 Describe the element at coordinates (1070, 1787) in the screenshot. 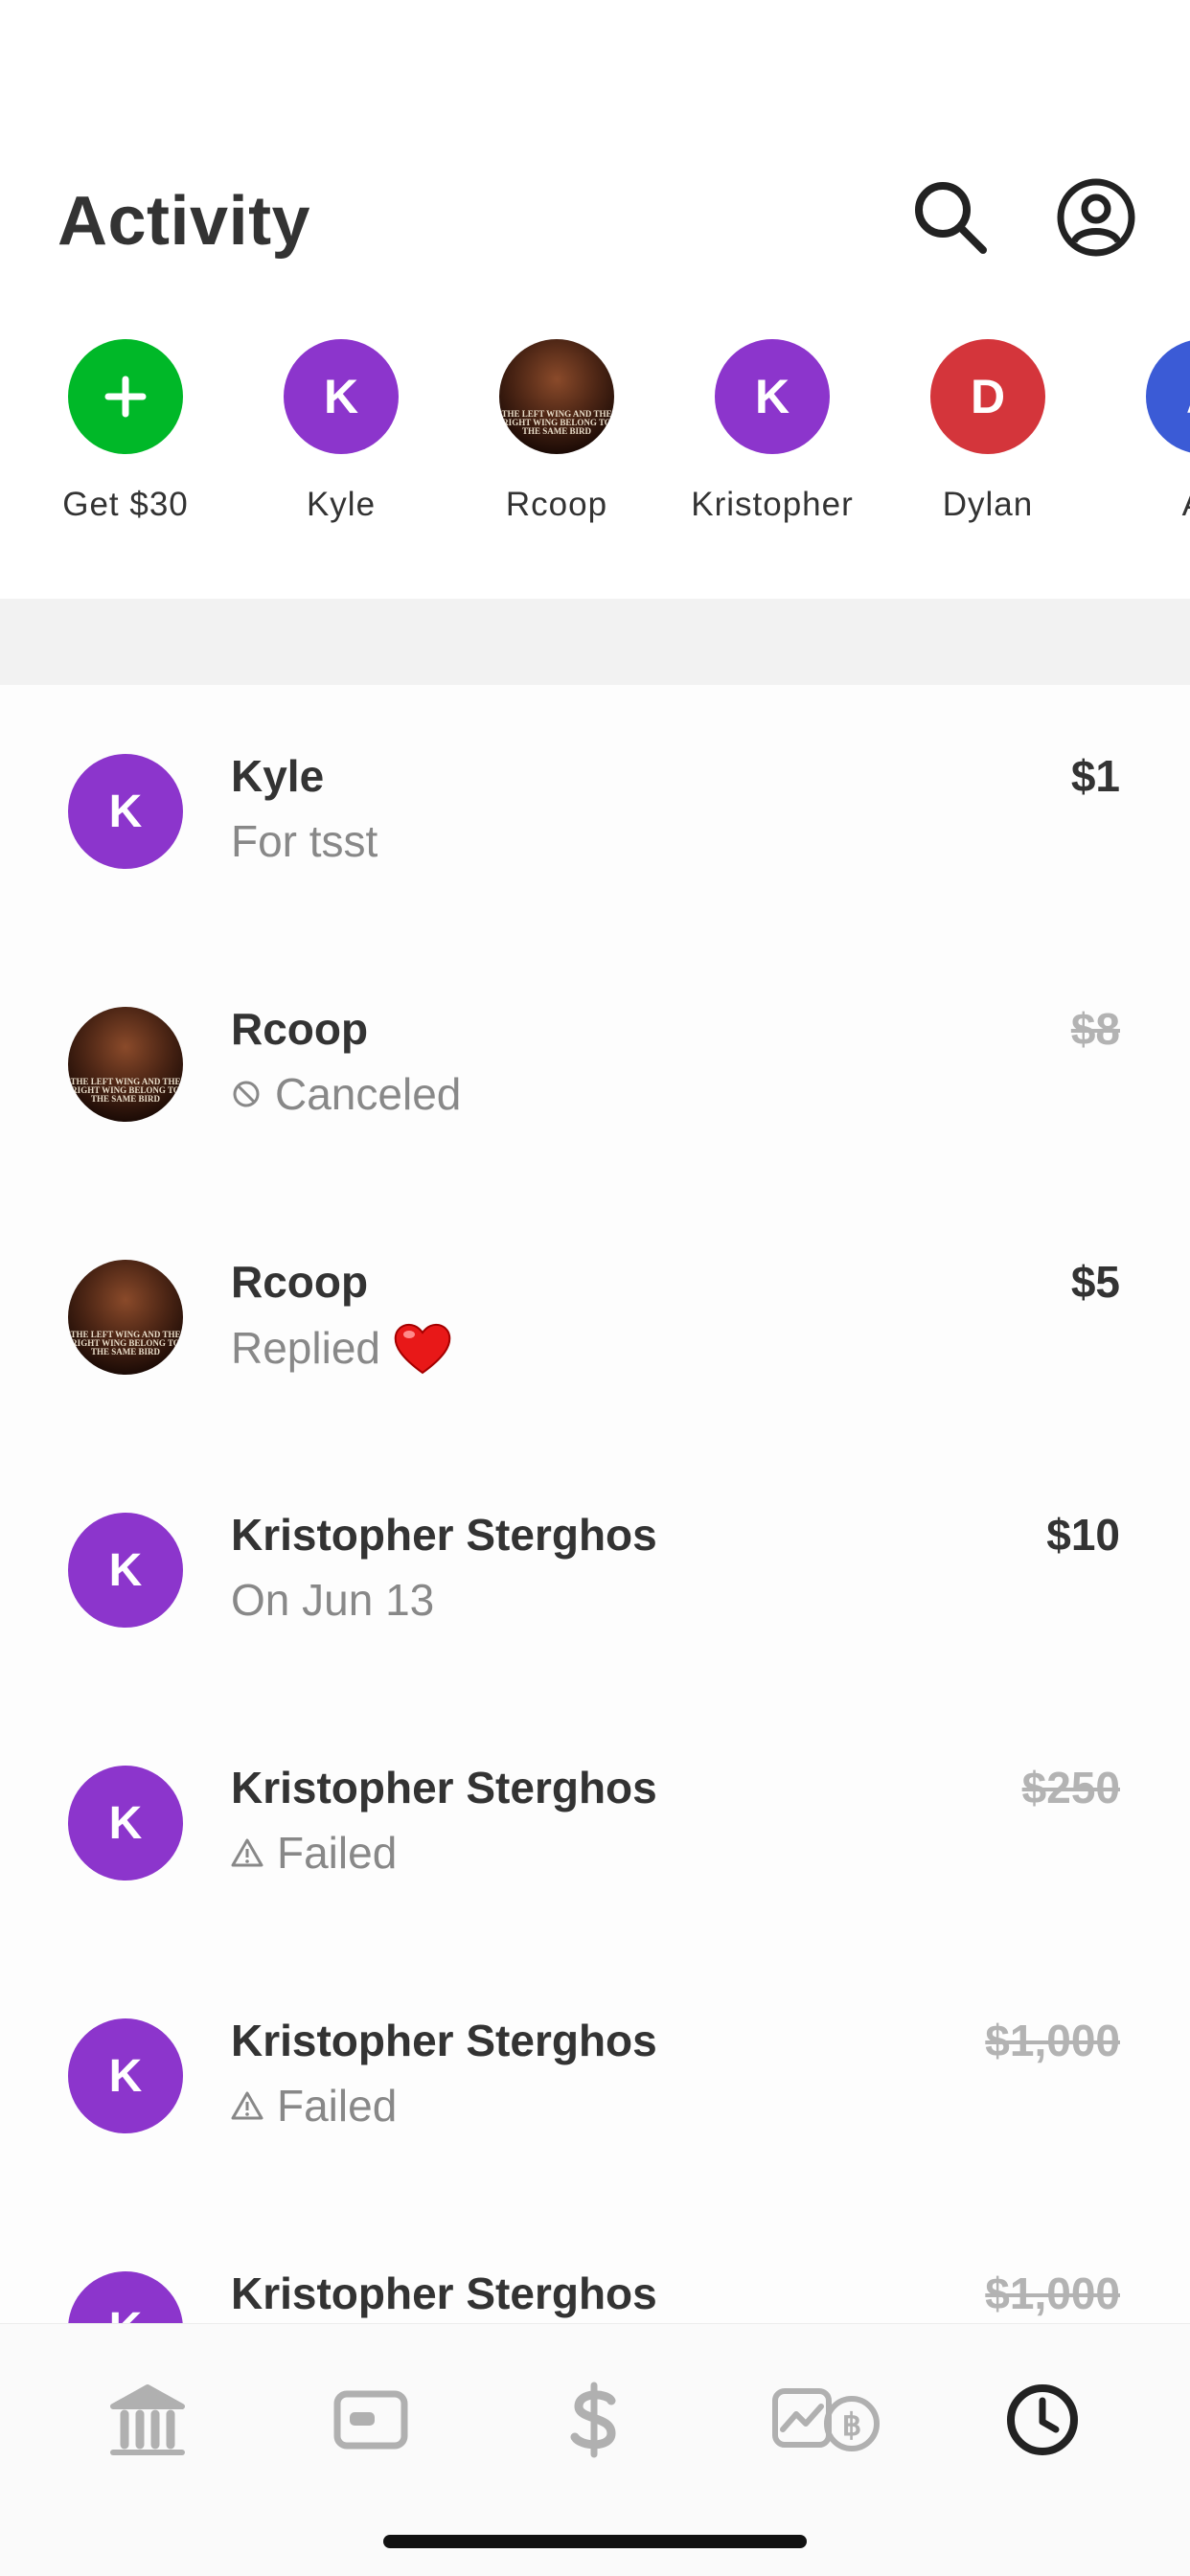

I see `activity-amount: $250` at that location.